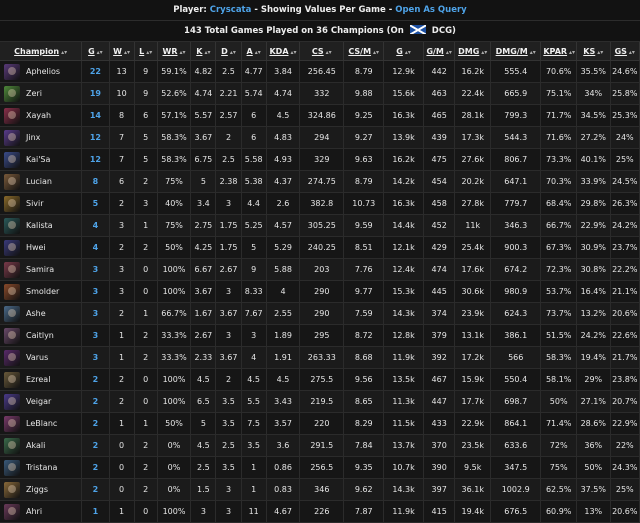  What do you see at coordinates (364, 511) in the screenshot?
I see `stat-cell: 7.87` at bounding box center [364, 511].